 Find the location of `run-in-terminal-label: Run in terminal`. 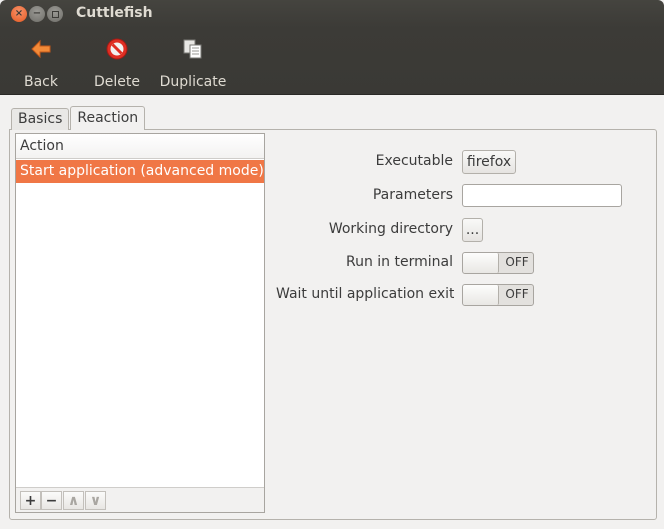

run-in-terminal-label: Run in terminal is located at coordinates (399, 262).